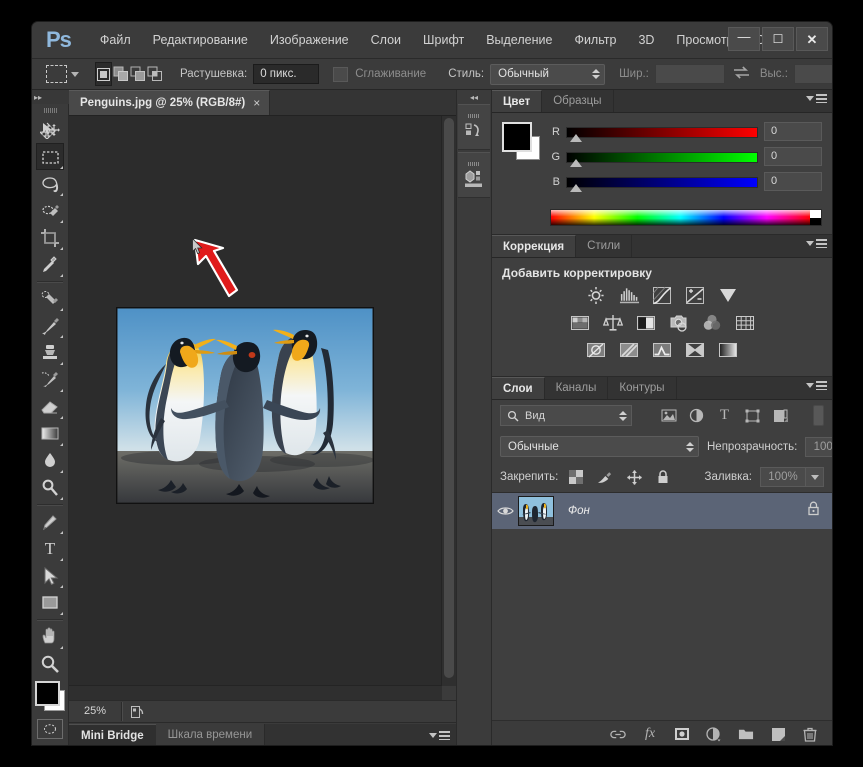  What do you see at coordinates (62, 74) in the screenshot?
I see `current-tool-preset` at bounding box center [62, 74].